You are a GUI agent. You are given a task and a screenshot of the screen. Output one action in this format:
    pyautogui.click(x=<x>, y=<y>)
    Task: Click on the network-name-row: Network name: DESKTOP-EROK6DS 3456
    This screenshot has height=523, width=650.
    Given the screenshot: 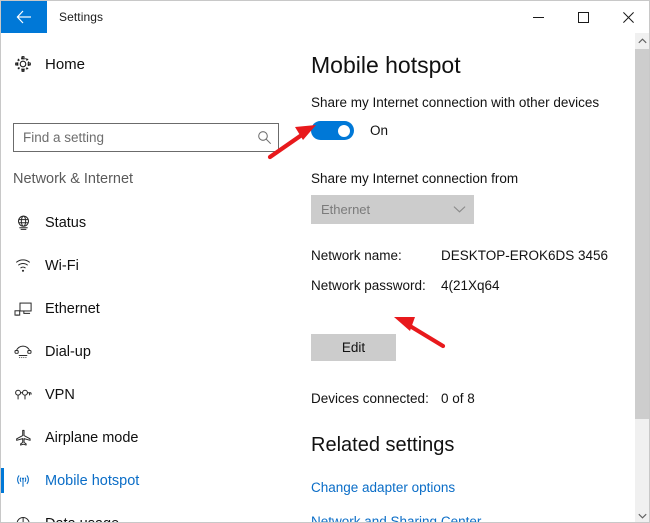 What is the action you would take?
    pyautogui.click(x=459, y=255)
    